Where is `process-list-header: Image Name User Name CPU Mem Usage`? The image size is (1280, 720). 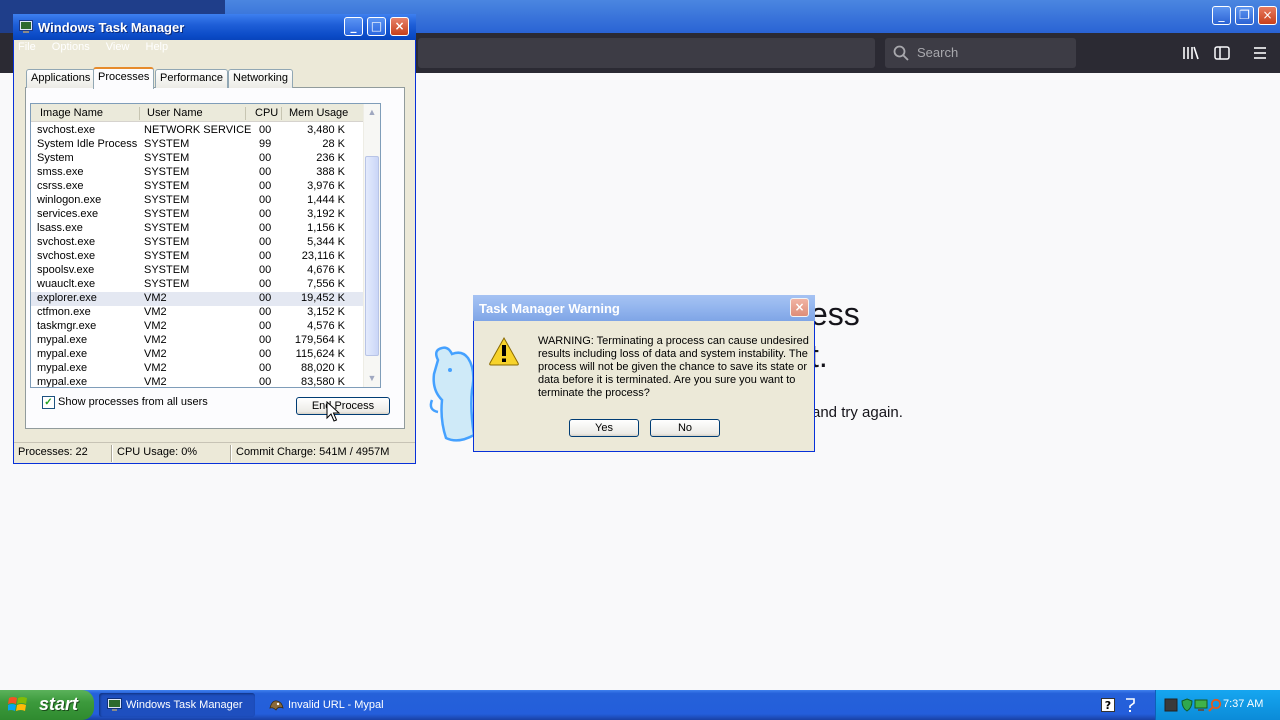 process-list-header: Image Name User Name CPU Mem Usage is located at coordinates (198, 113).